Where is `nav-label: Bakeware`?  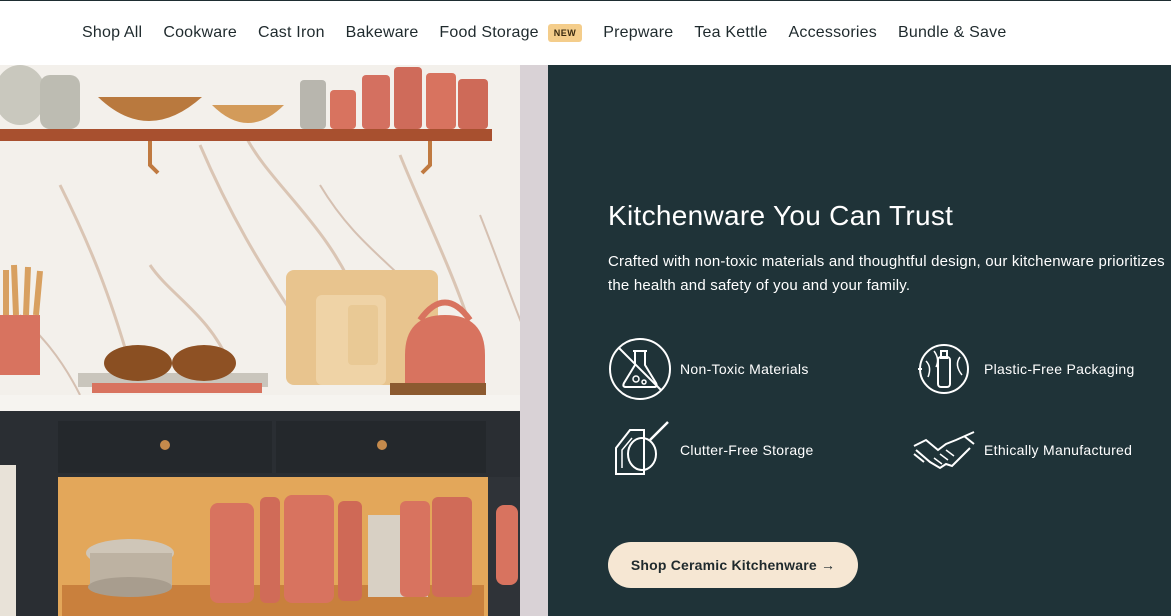 nav-label: Bakeware is located at coordinates (382, 32).